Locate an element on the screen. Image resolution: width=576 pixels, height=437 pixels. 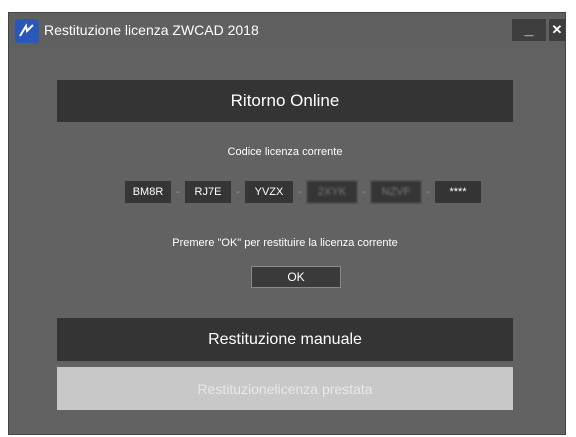
zwcad-logo-icon is located at coordinates (26, 30).